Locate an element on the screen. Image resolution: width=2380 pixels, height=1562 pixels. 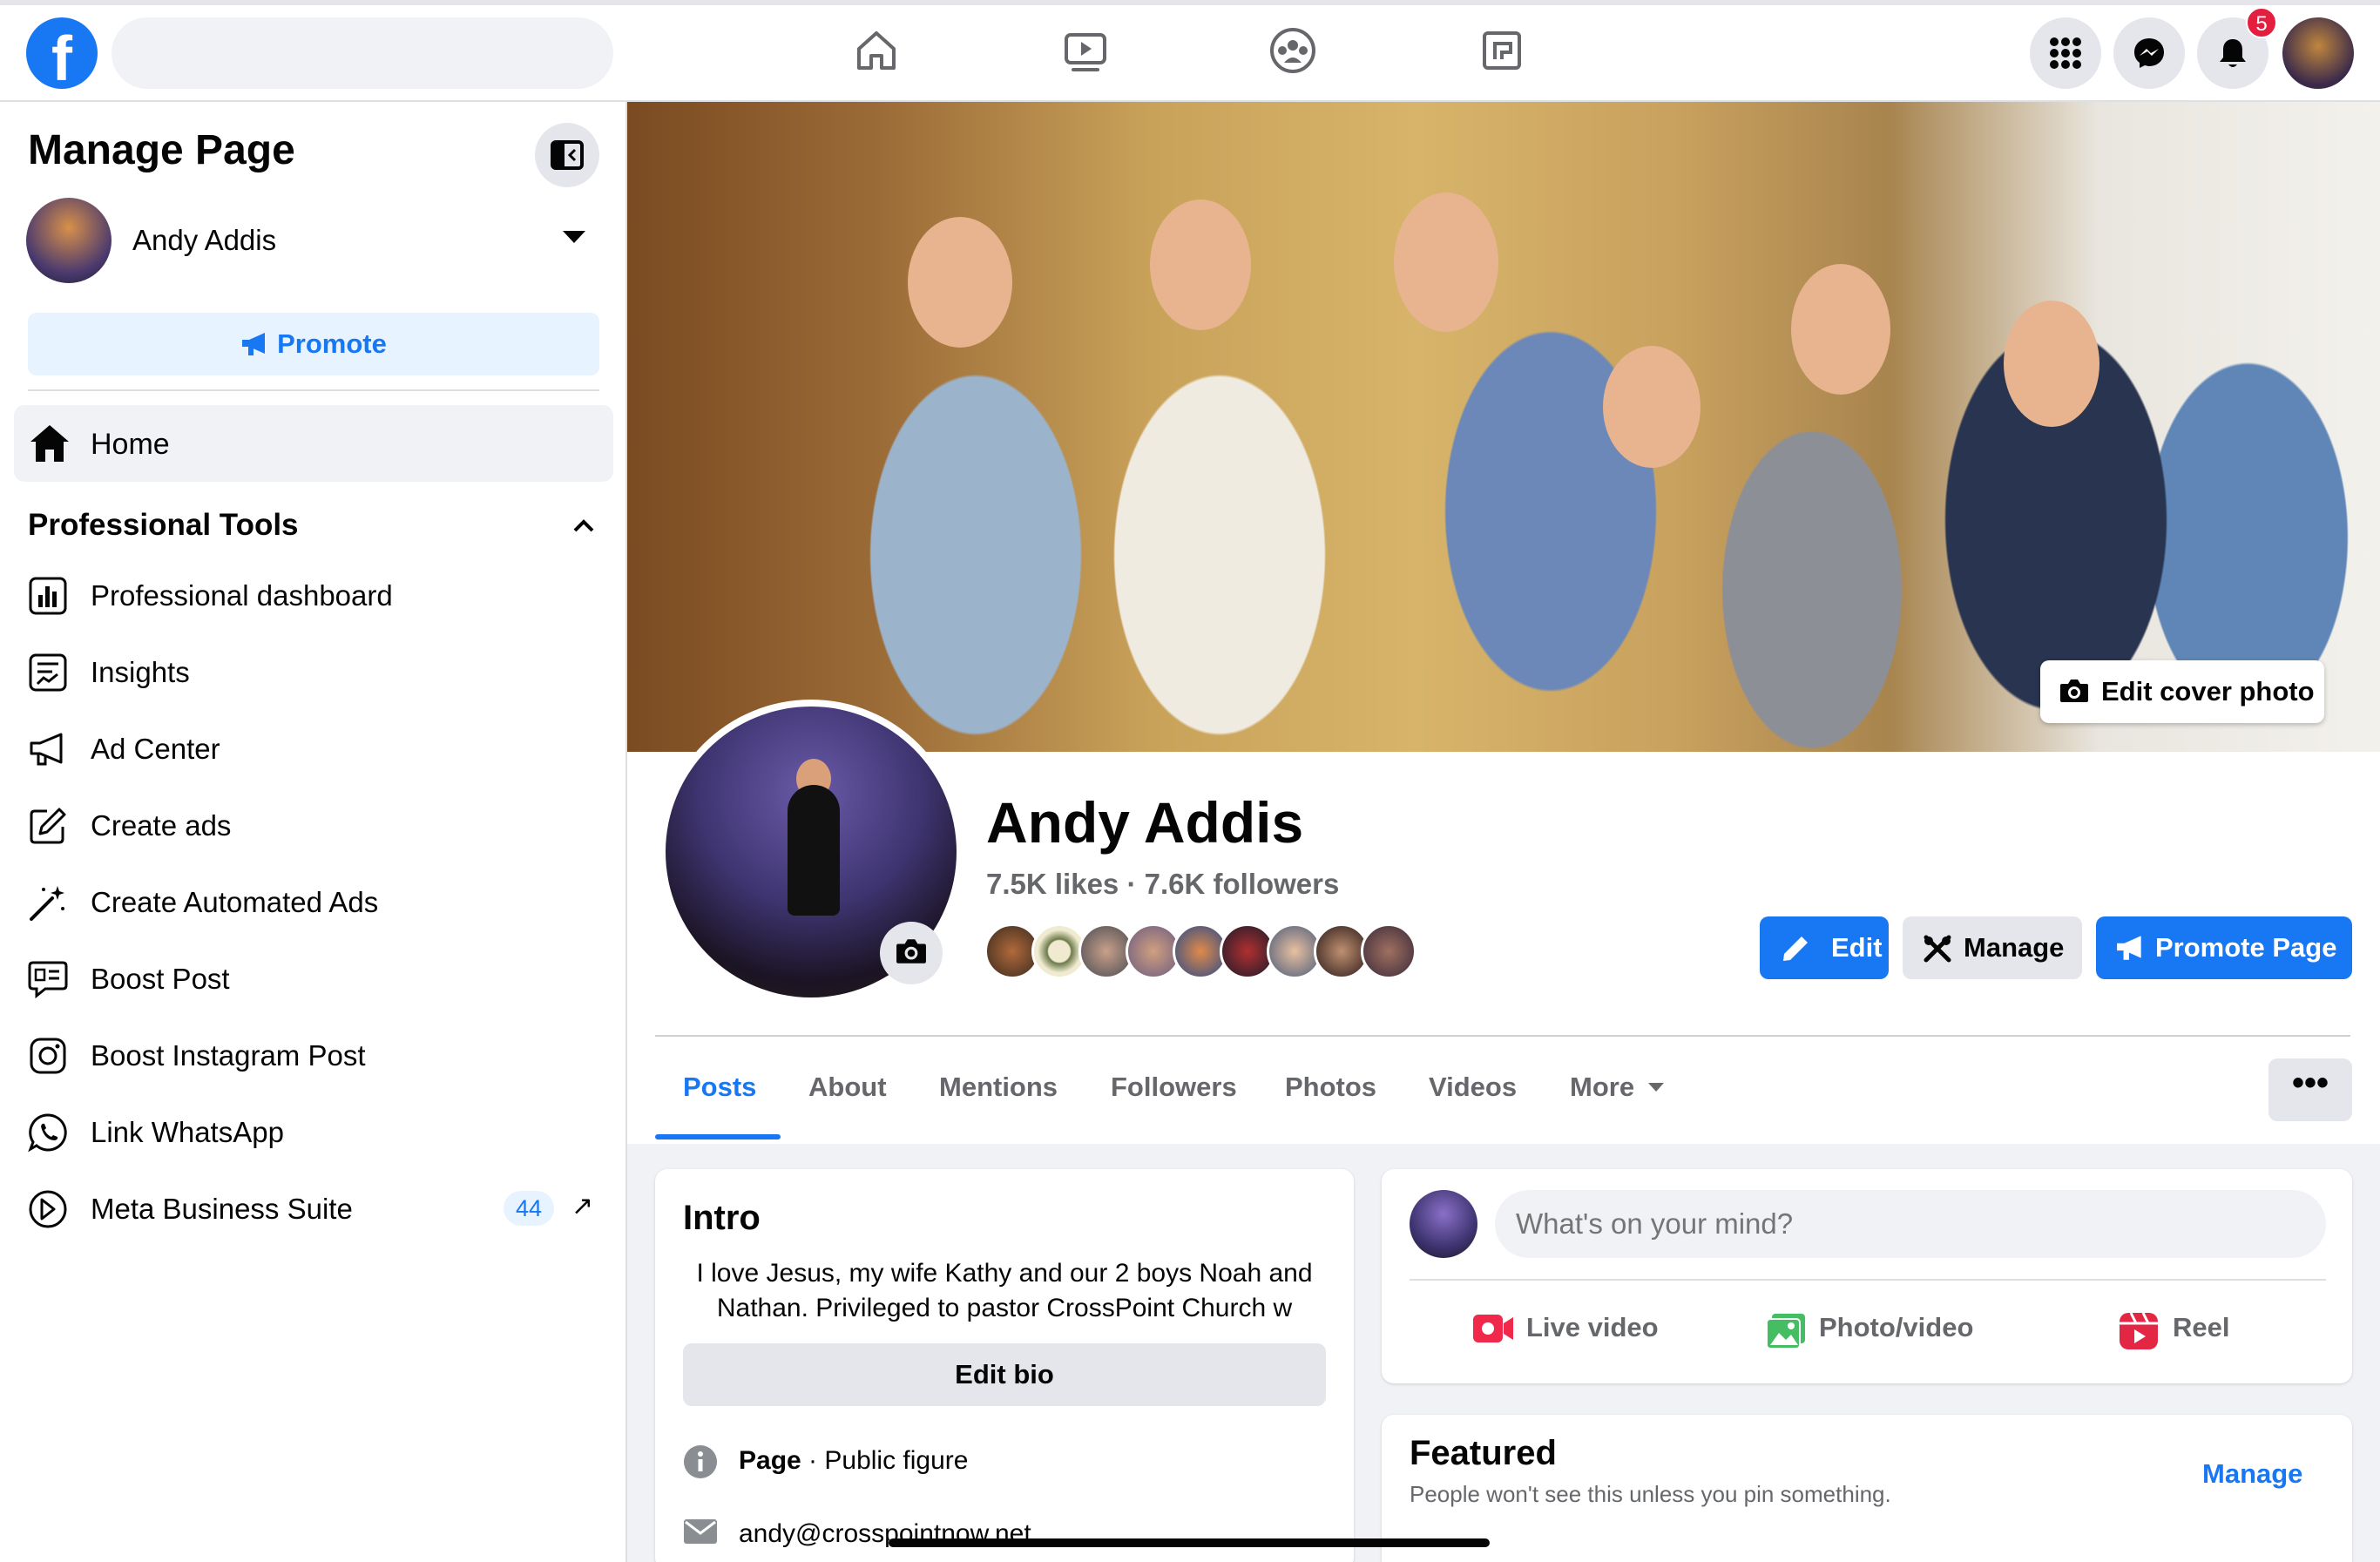
promote-page-label: Promote Page is located at coordinates (2246, 947).